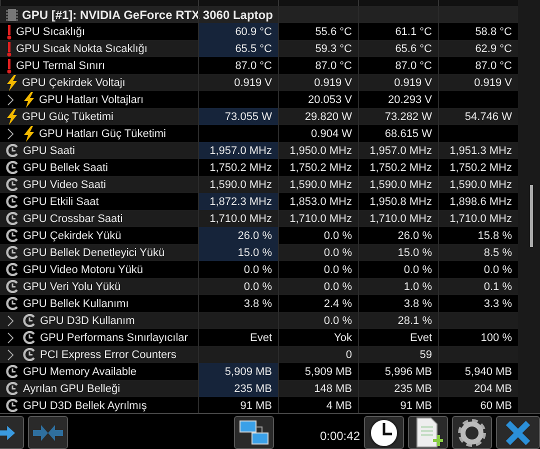 The height and width of the screenshot is (449, 540). I want to click on monitors-icon, so click(254, 432).